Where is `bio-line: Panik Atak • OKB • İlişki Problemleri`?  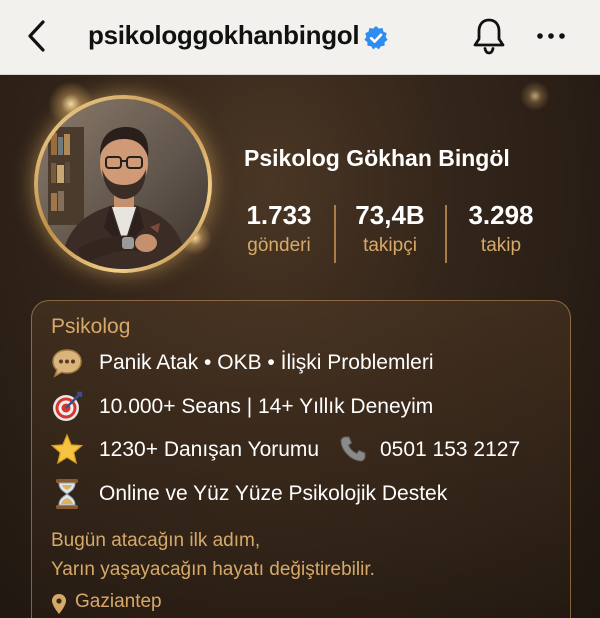
bio-line: Panik Atak • OKB • İlişki Problemleri is located at coordinates (300, 363).